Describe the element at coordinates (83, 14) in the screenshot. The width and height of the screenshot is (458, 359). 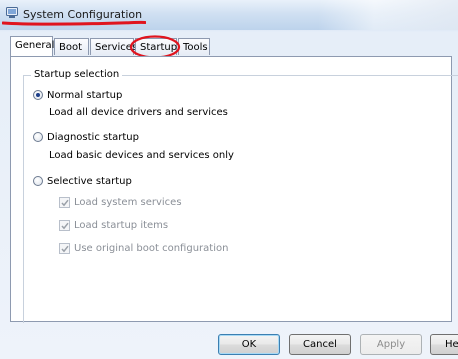
I see `window-title: System Configuration` at that location.